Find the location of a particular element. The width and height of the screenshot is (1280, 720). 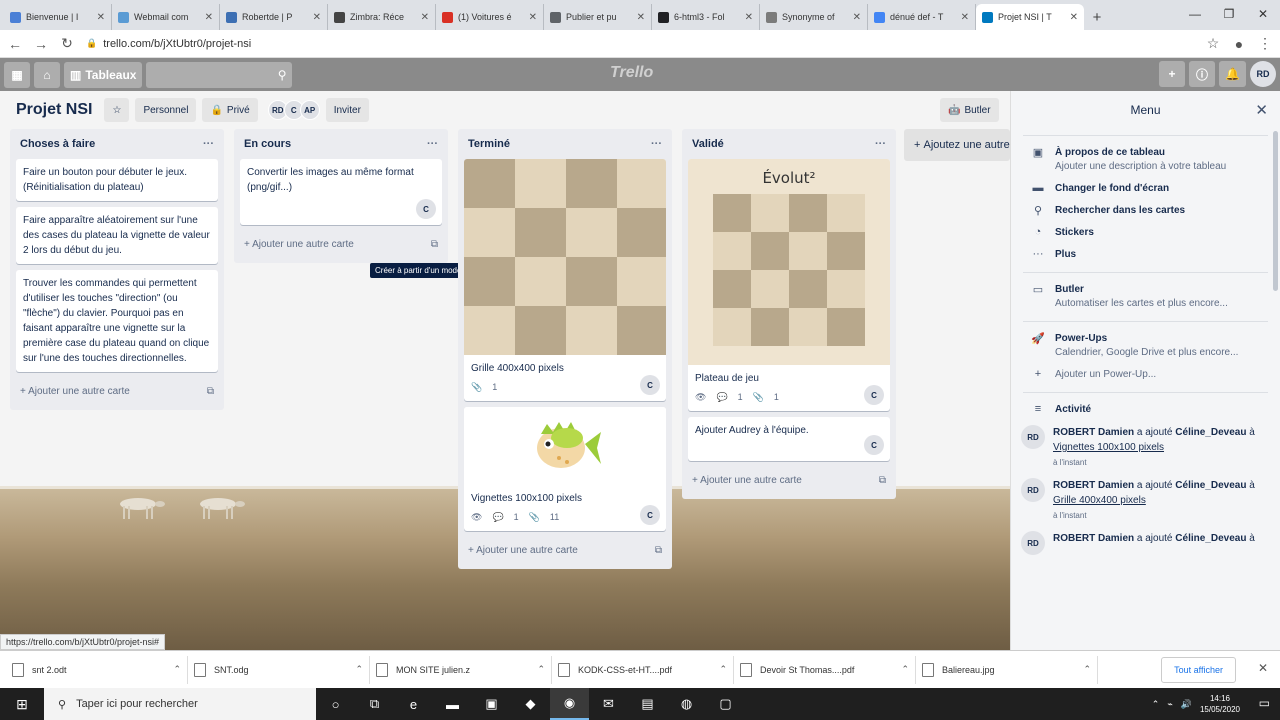

browser-tab: Robertde | P ✕ is located at coordinates (274, 17).